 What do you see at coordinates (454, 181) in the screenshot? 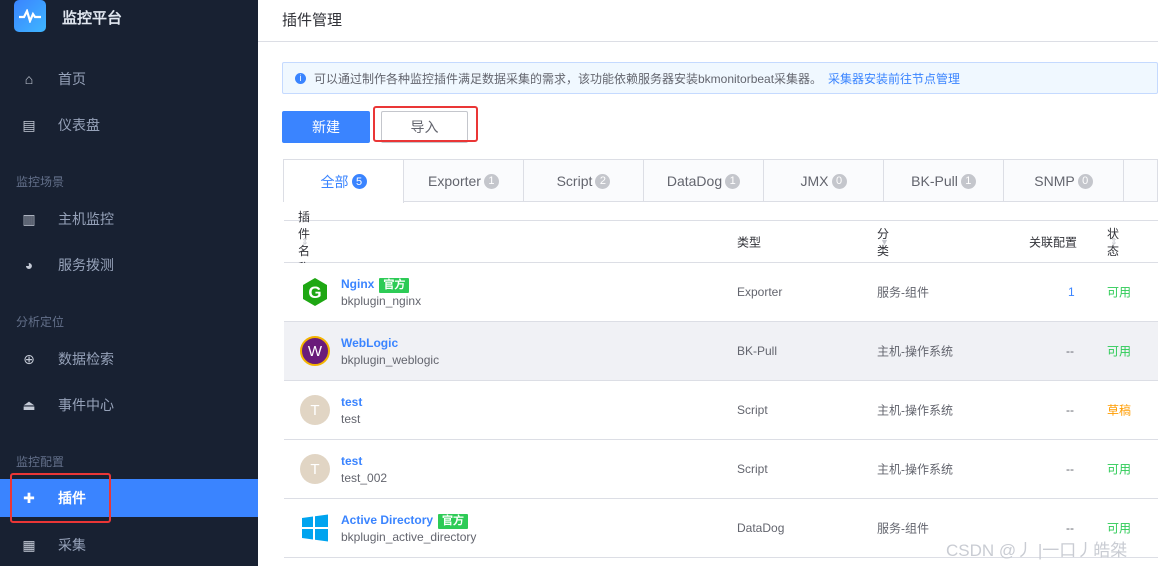
I see `tab-label: Exporter` at bounding box center [454, 181].